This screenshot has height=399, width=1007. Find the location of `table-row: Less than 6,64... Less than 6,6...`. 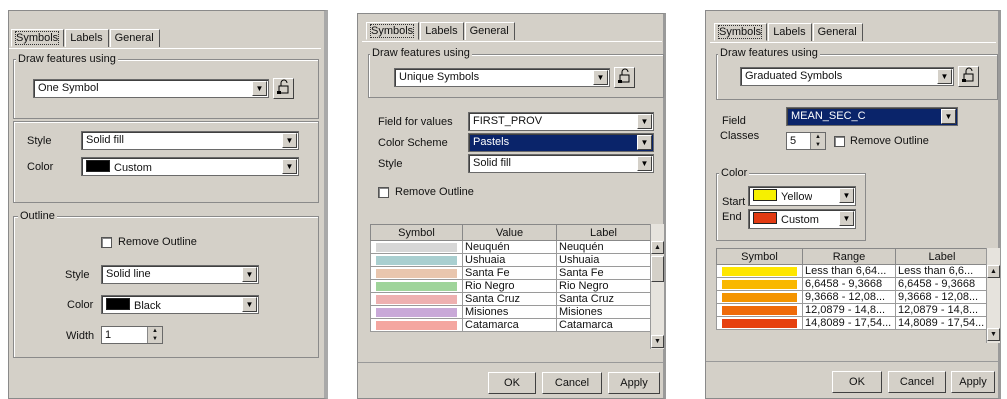

table-row: Less than 6,64... Less than 6,6... is located at coordinates (852, 271).